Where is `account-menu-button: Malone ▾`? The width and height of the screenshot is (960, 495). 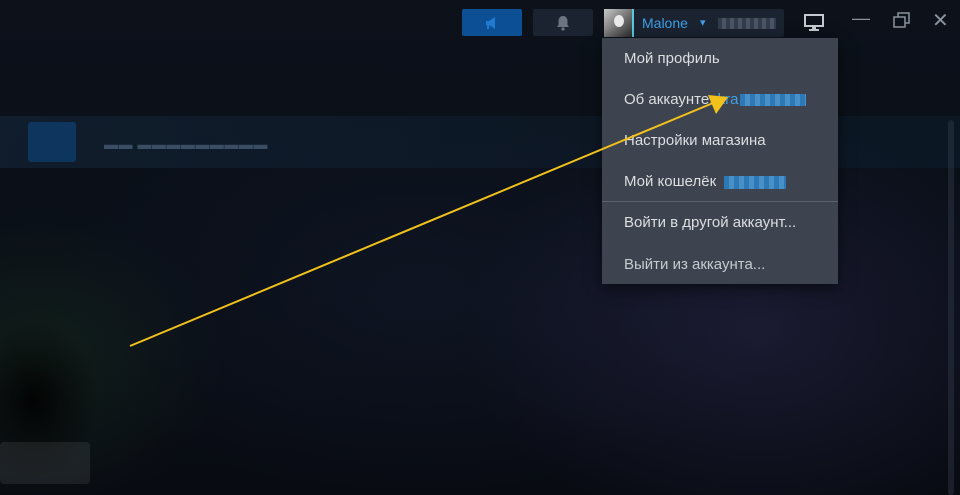 account-menu-button: Malone ▾ is located at coordinates (694, 23).